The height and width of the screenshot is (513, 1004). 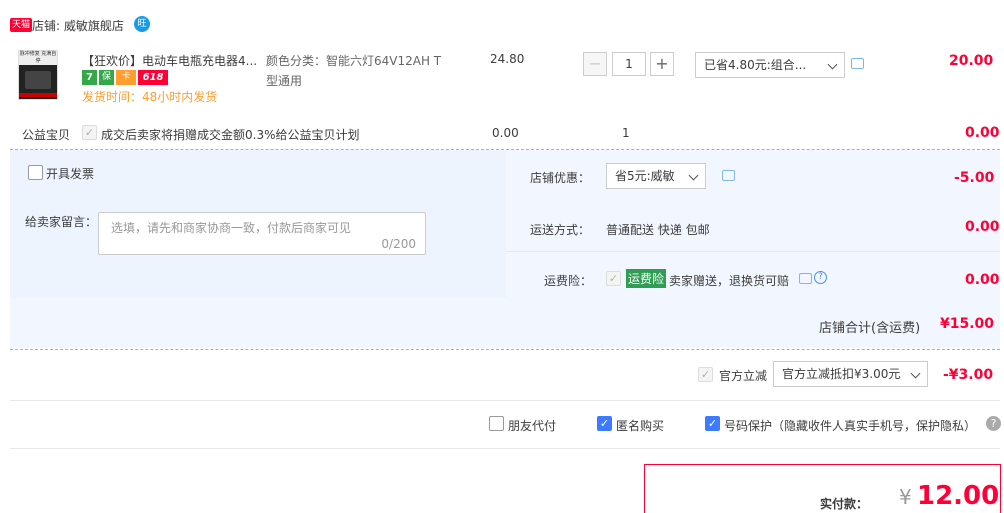 What do you see at coordinates (662, 64) in the screenshot?
I see `qty-increase-button: +` at bounding box center [662, 64].